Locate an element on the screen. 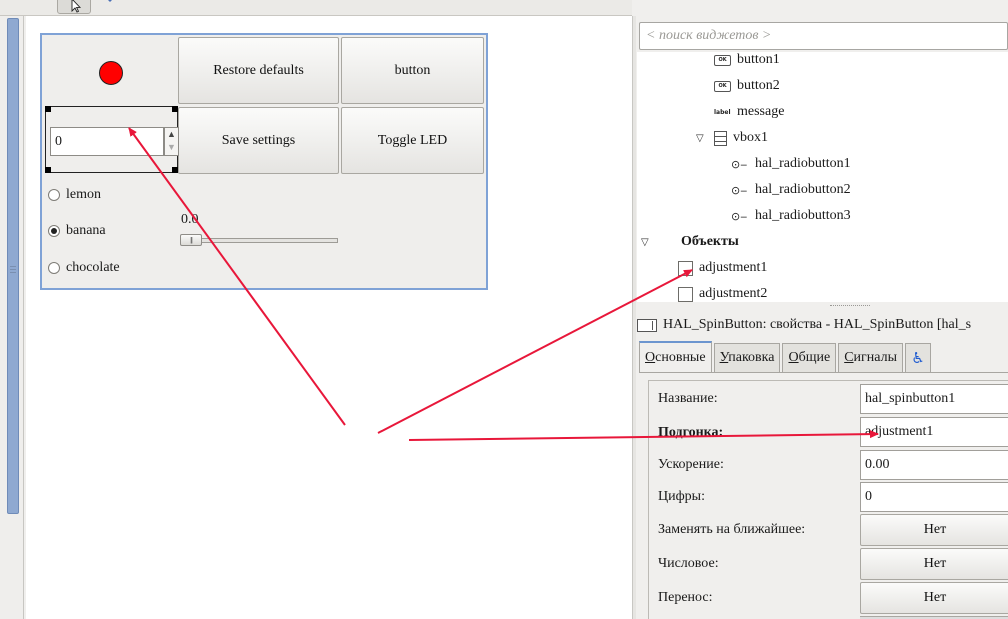  button-label: button is located at coordinates (412, 70).